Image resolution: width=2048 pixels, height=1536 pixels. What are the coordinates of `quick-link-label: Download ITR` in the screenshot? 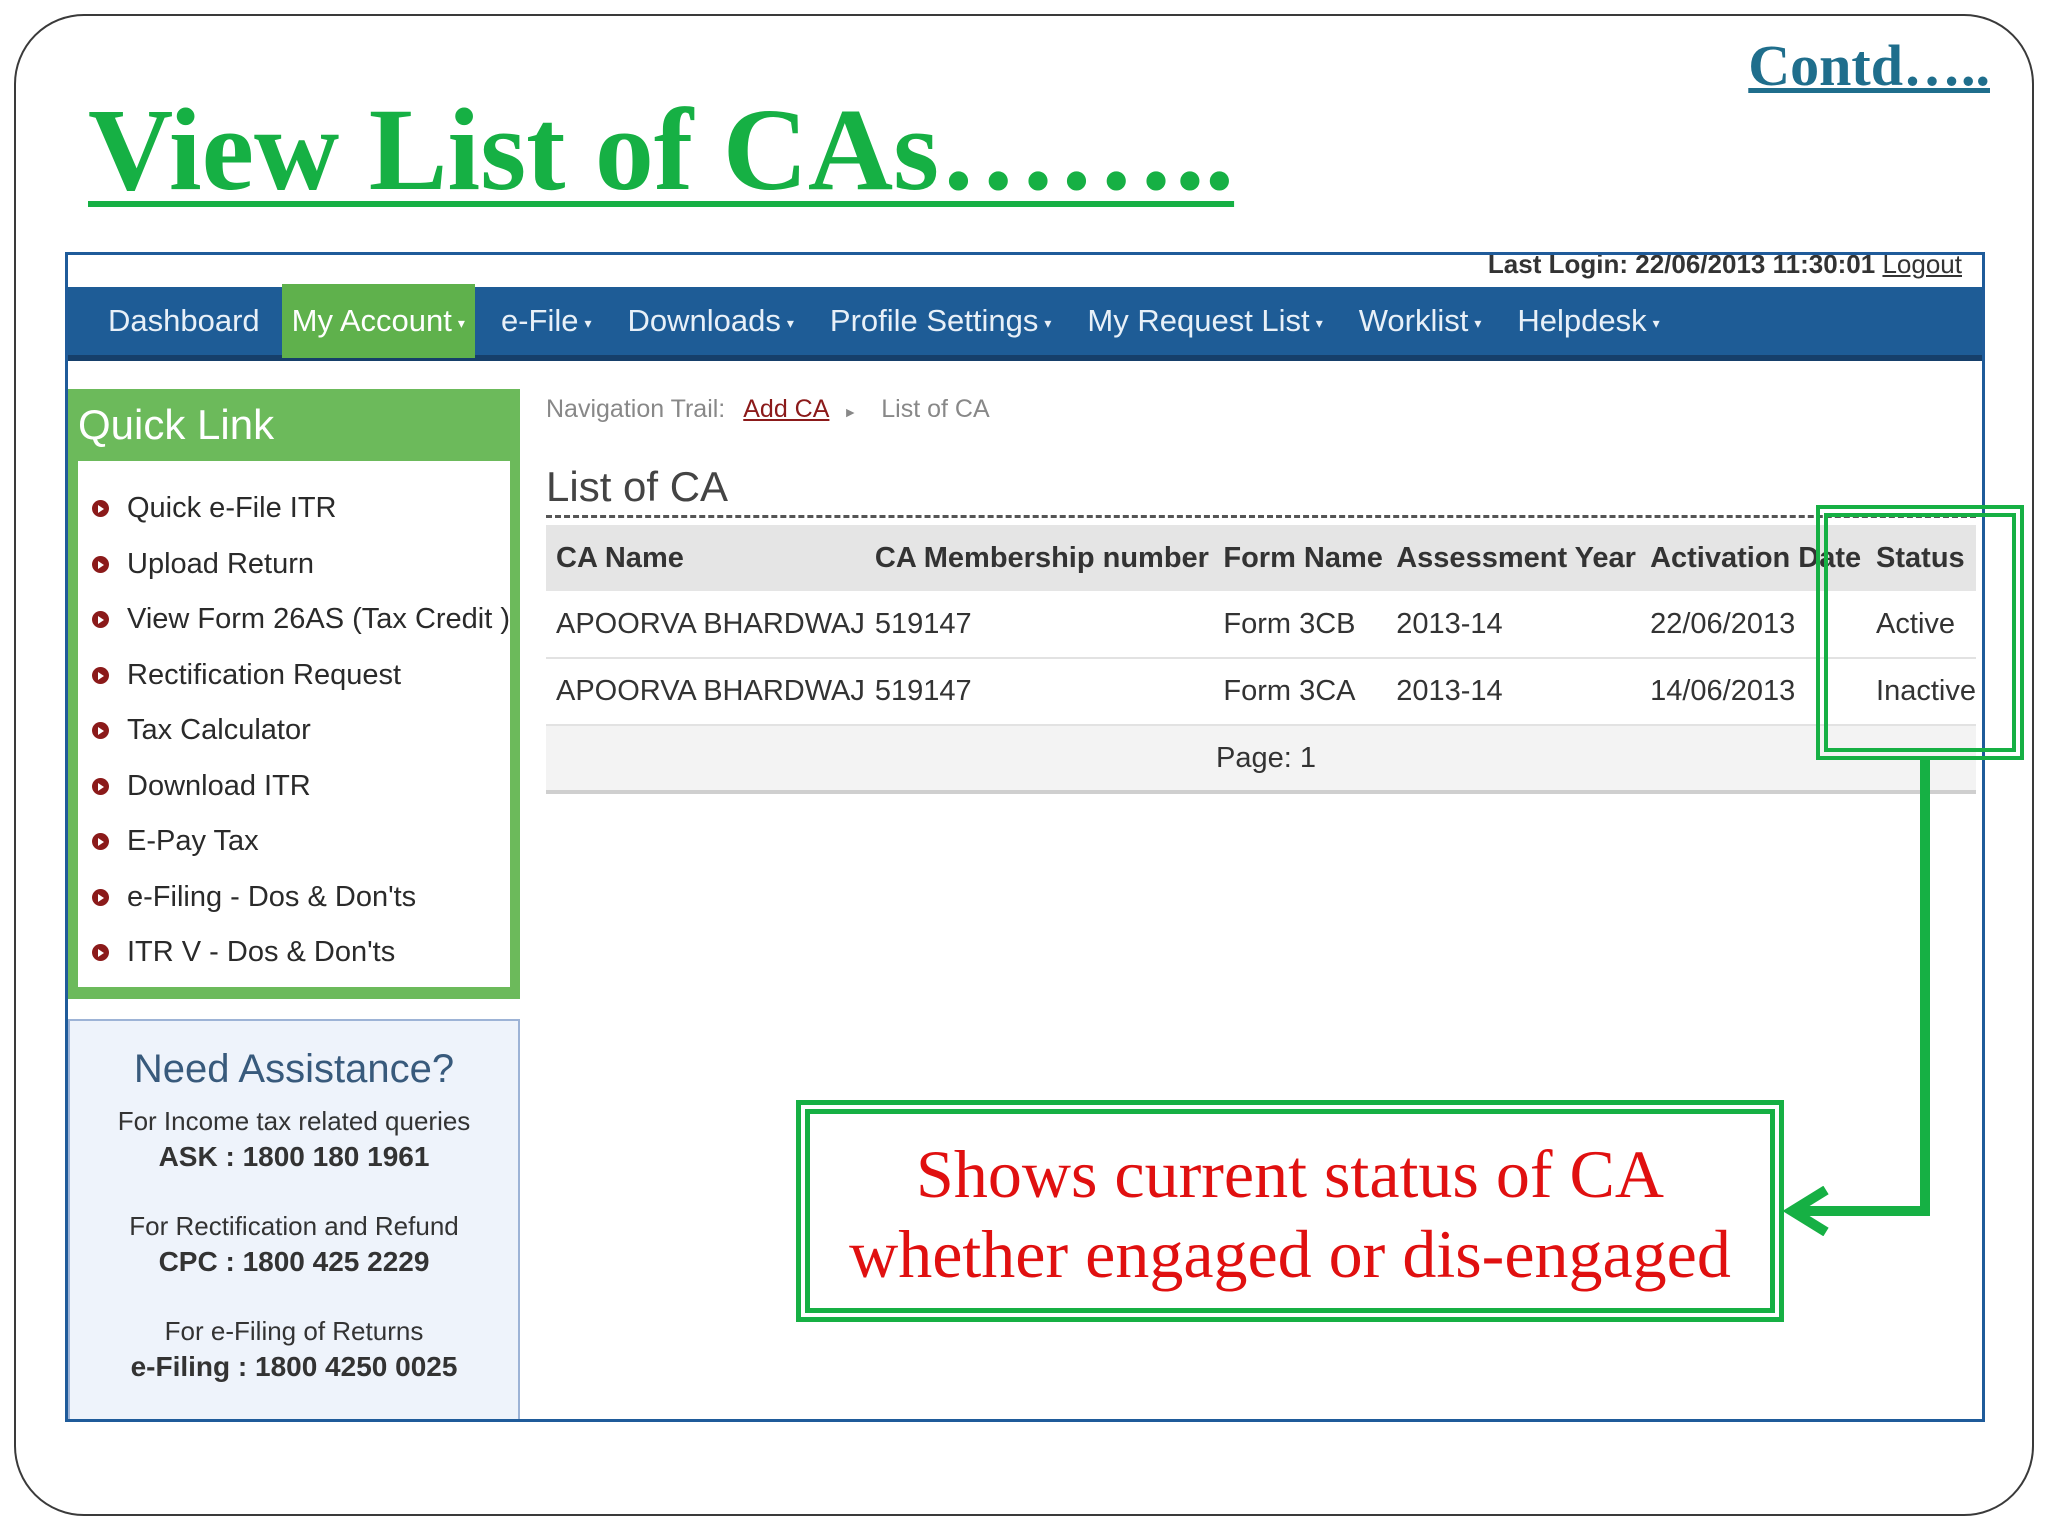 It's located at (219, 785).